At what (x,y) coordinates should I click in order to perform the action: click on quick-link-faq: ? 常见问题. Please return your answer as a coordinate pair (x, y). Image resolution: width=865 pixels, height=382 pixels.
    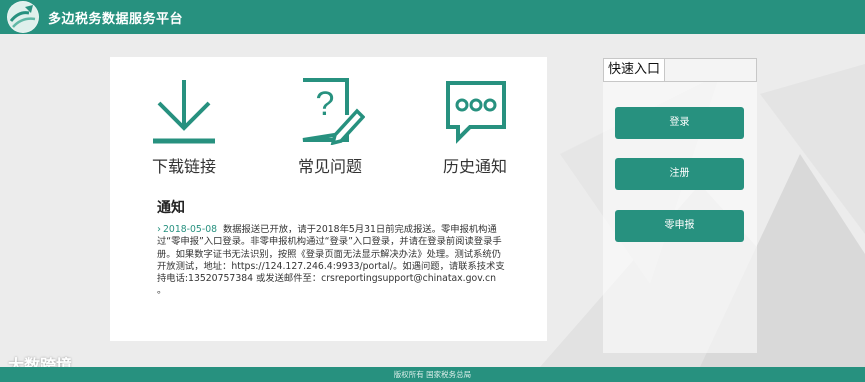
    Looking at the image, I should click on (330, 126).